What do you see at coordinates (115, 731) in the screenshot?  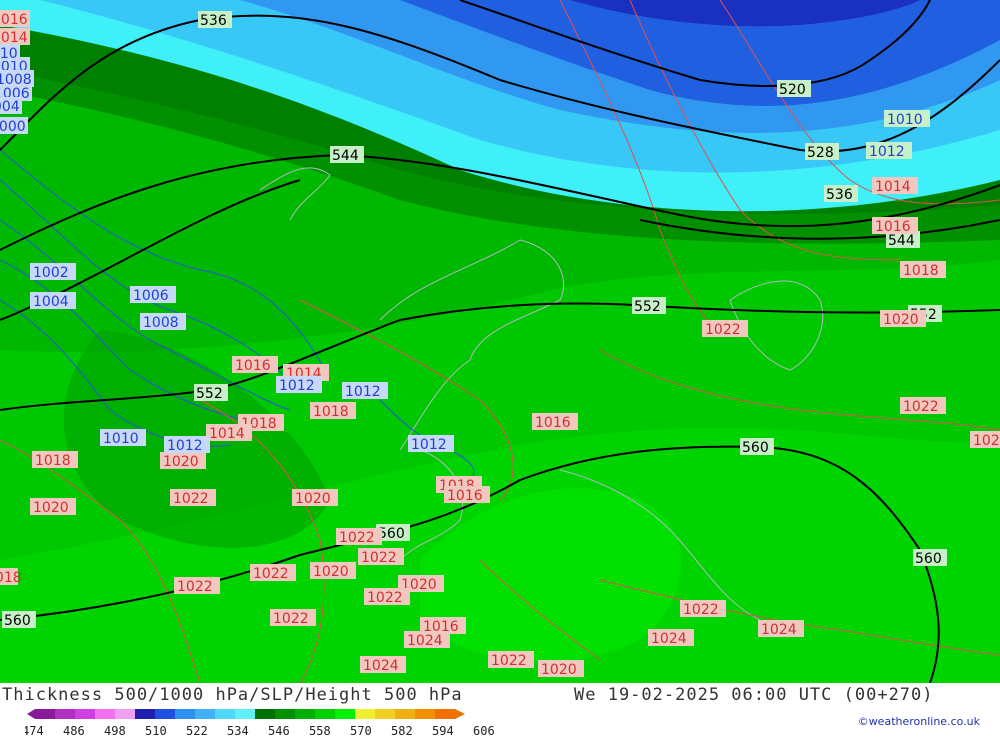 I see `legend-tick-label: 498` at bounding box center [115, 731].